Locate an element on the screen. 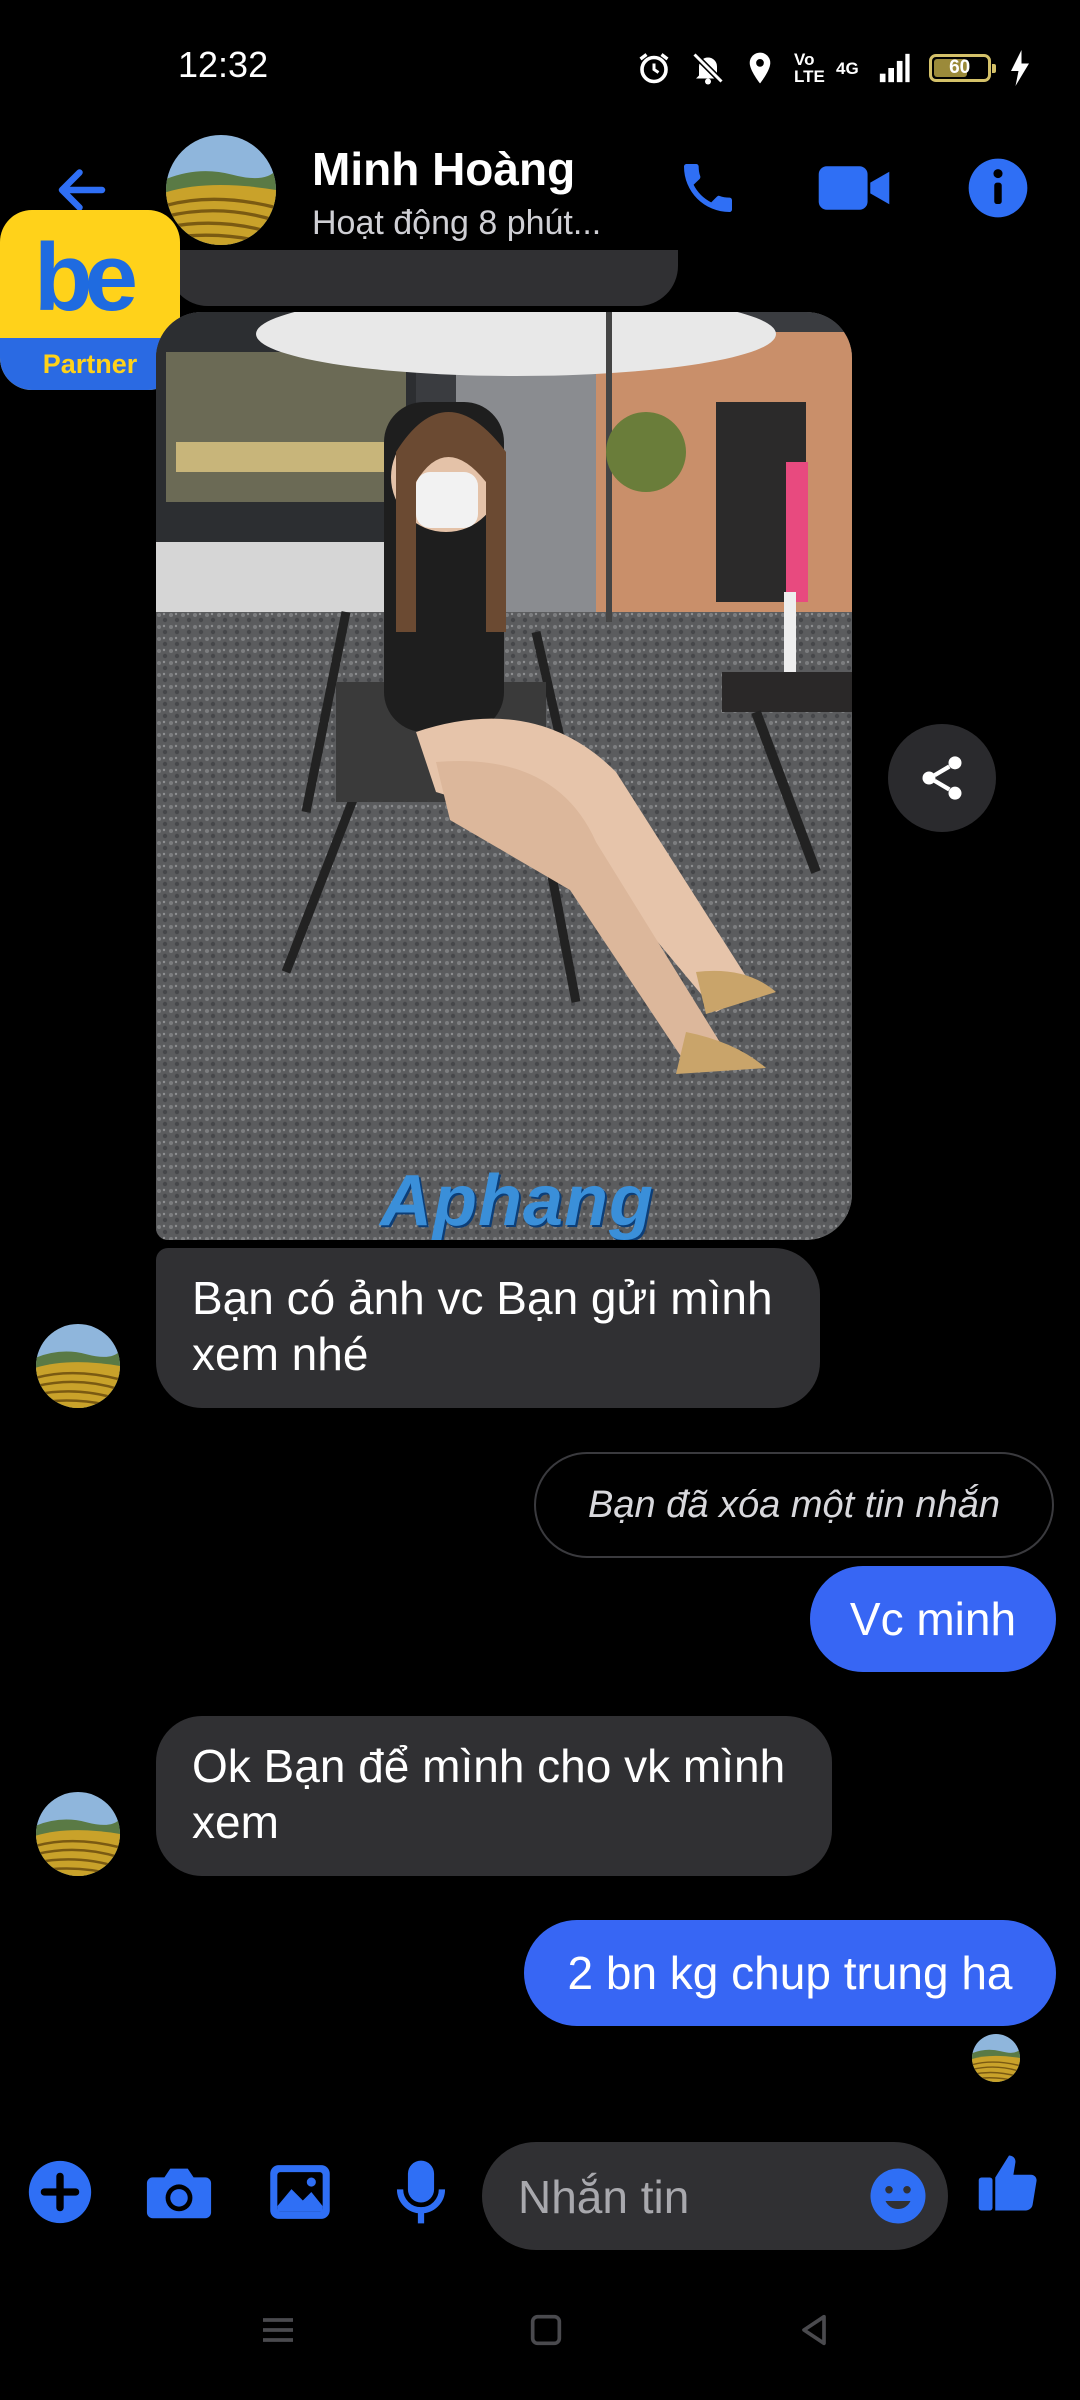  incoming-message: Bạn có ảnh vc Bạn gửi mình xem nhé is located at coordinates (488, 1328).